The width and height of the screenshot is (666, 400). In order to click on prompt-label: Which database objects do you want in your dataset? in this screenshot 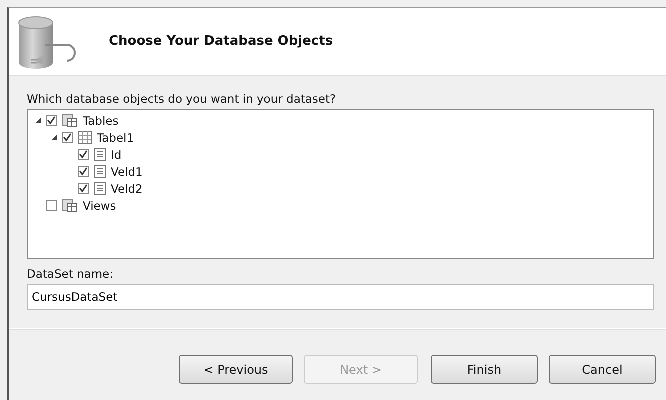, I will do `click(182, 99)`.